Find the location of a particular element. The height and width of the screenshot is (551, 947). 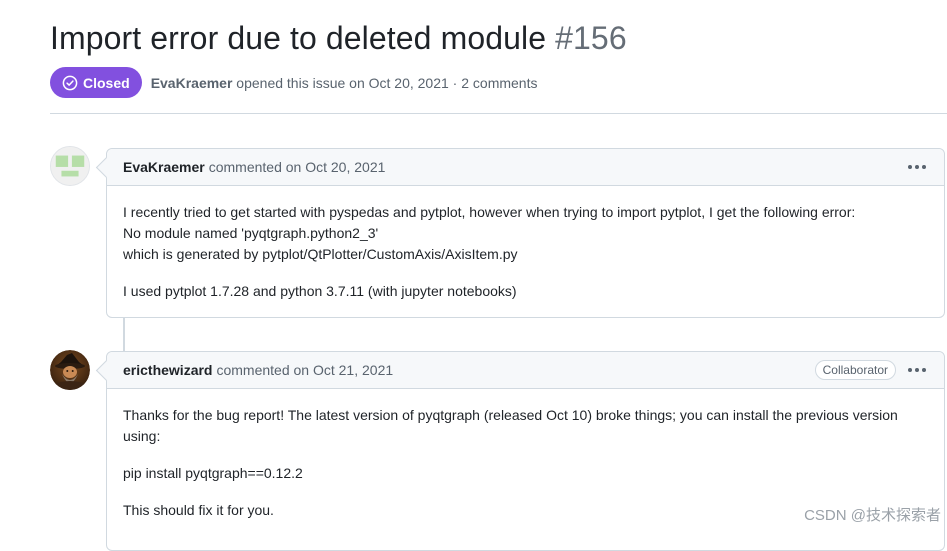

comment-header: EvaKraemer commented on Oct 20, 2021 is located at coordinates (525, 167).